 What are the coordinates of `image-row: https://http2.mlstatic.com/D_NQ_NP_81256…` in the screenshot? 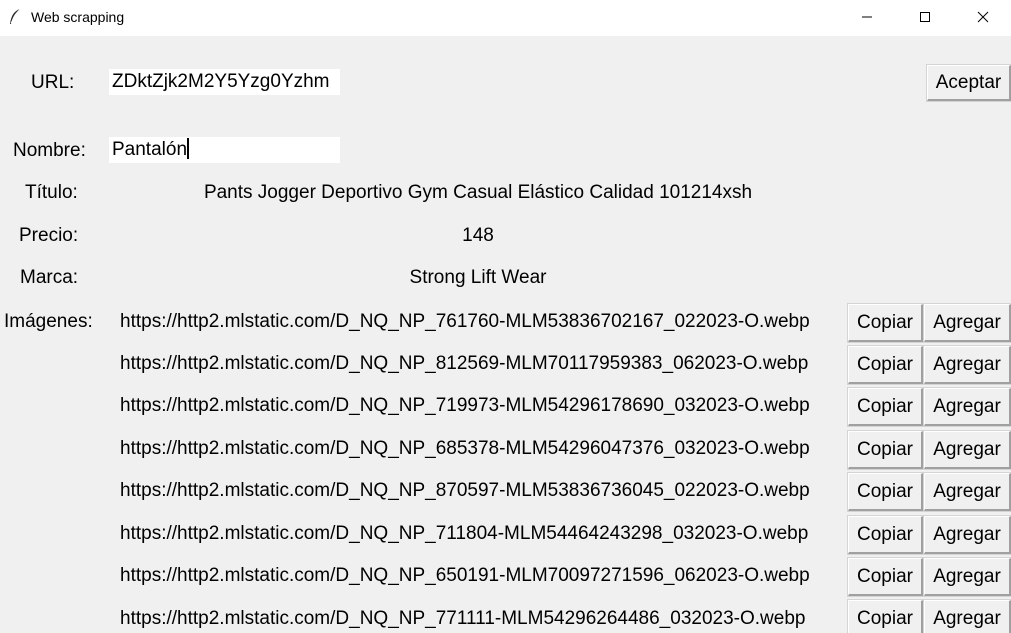 It's located at (505, 364).